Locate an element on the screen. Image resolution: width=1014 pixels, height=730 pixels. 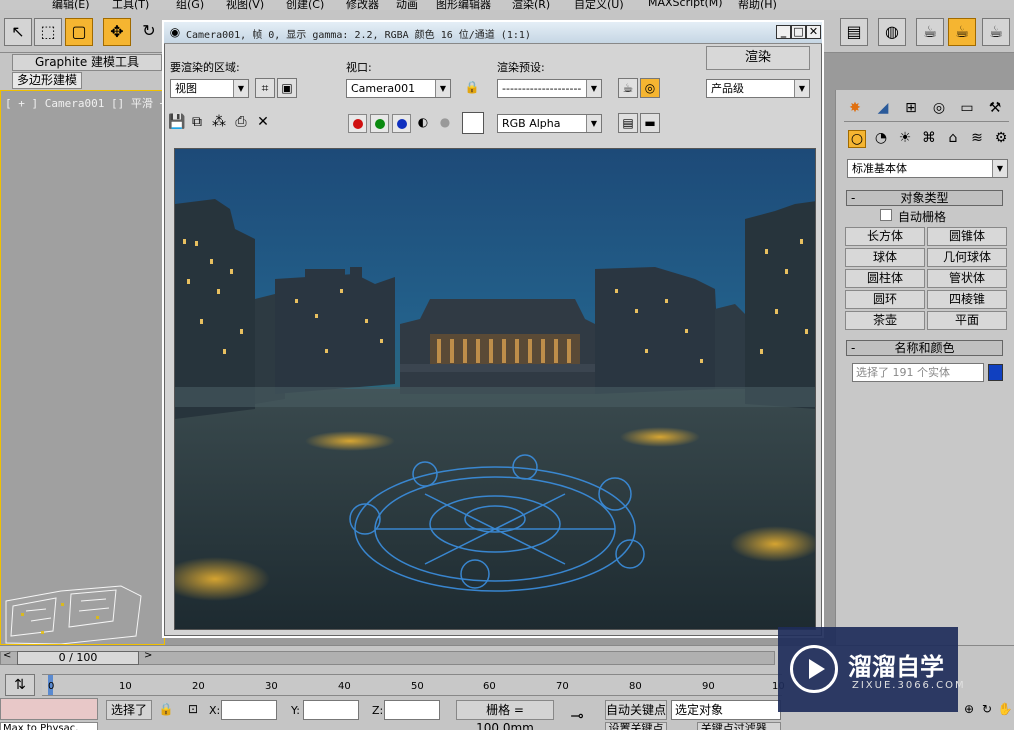
maxscript-listener is located at coordinates (49, 709).